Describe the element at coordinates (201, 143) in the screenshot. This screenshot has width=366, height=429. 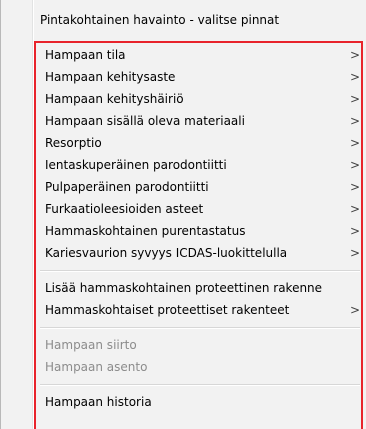
I see `menu-item-resorption: Resorptio >` at that location.